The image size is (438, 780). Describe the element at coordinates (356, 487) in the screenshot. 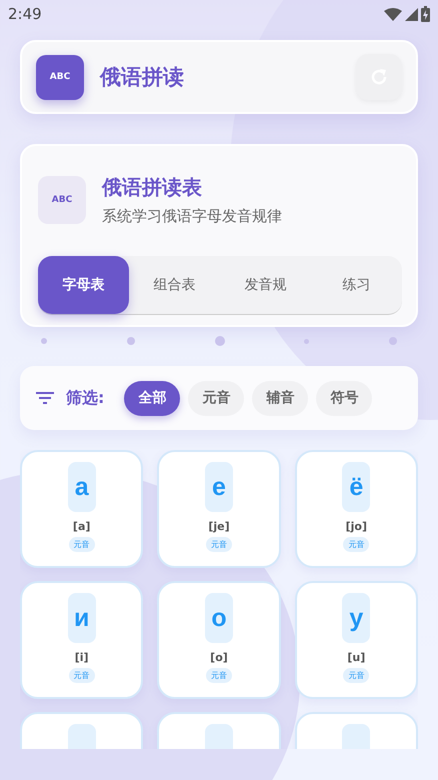

I see `letter: ё` at that location.